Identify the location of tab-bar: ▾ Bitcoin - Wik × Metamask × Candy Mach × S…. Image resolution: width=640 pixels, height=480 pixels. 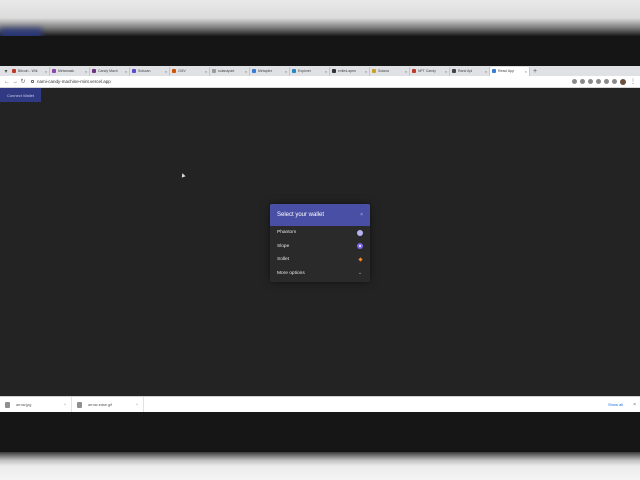
(320, 71).